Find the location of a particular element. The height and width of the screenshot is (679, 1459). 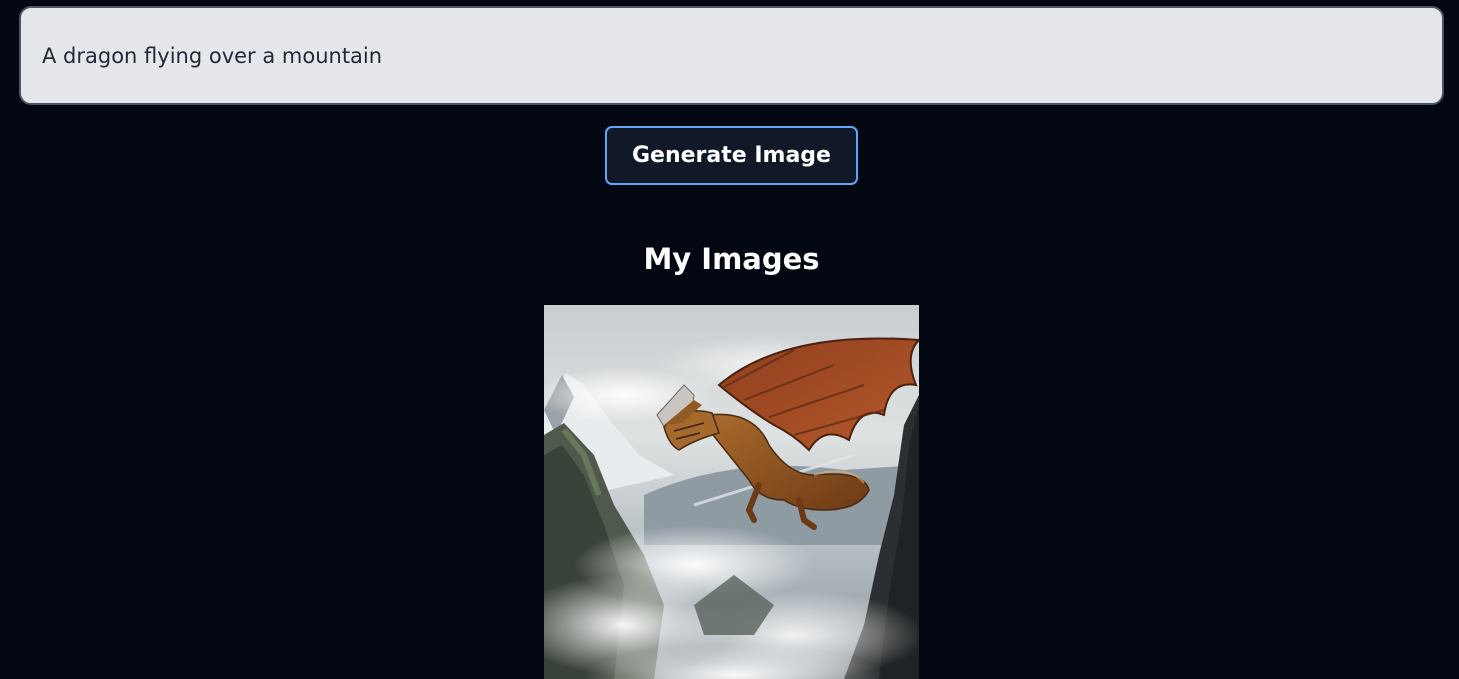

generated-image is located at coordinates (731, 492).